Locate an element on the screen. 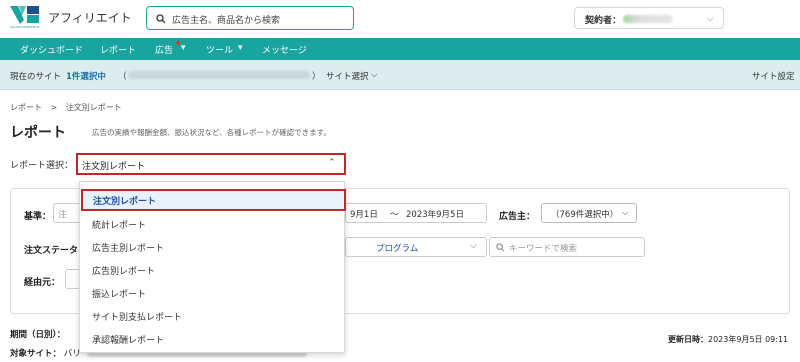 Image resolution: width=800 pixels, height=362 pixels. valuecommerce-logo: VALUECOMMERCE is located at coordinates (26, 18).